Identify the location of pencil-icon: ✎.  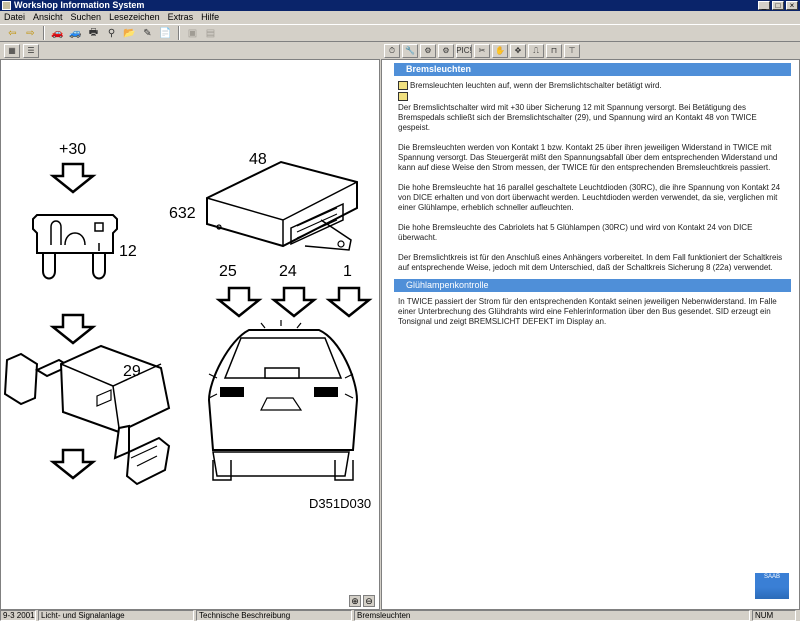
(147, 33).